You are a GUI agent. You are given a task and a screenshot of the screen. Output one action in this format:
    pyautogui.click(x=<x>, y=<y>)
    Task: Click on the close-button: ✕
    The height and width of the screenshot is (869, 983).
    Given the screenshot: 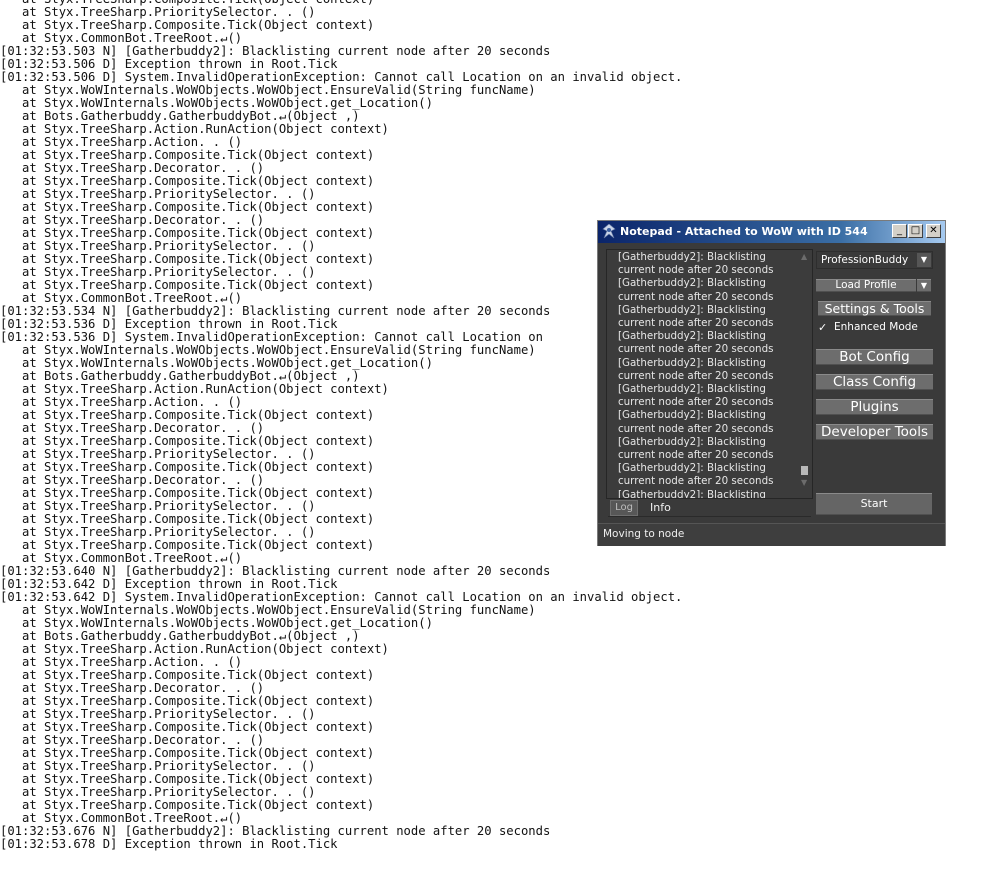 What is the action you would take?
    pyautogui.click(x=933, y=231)
    